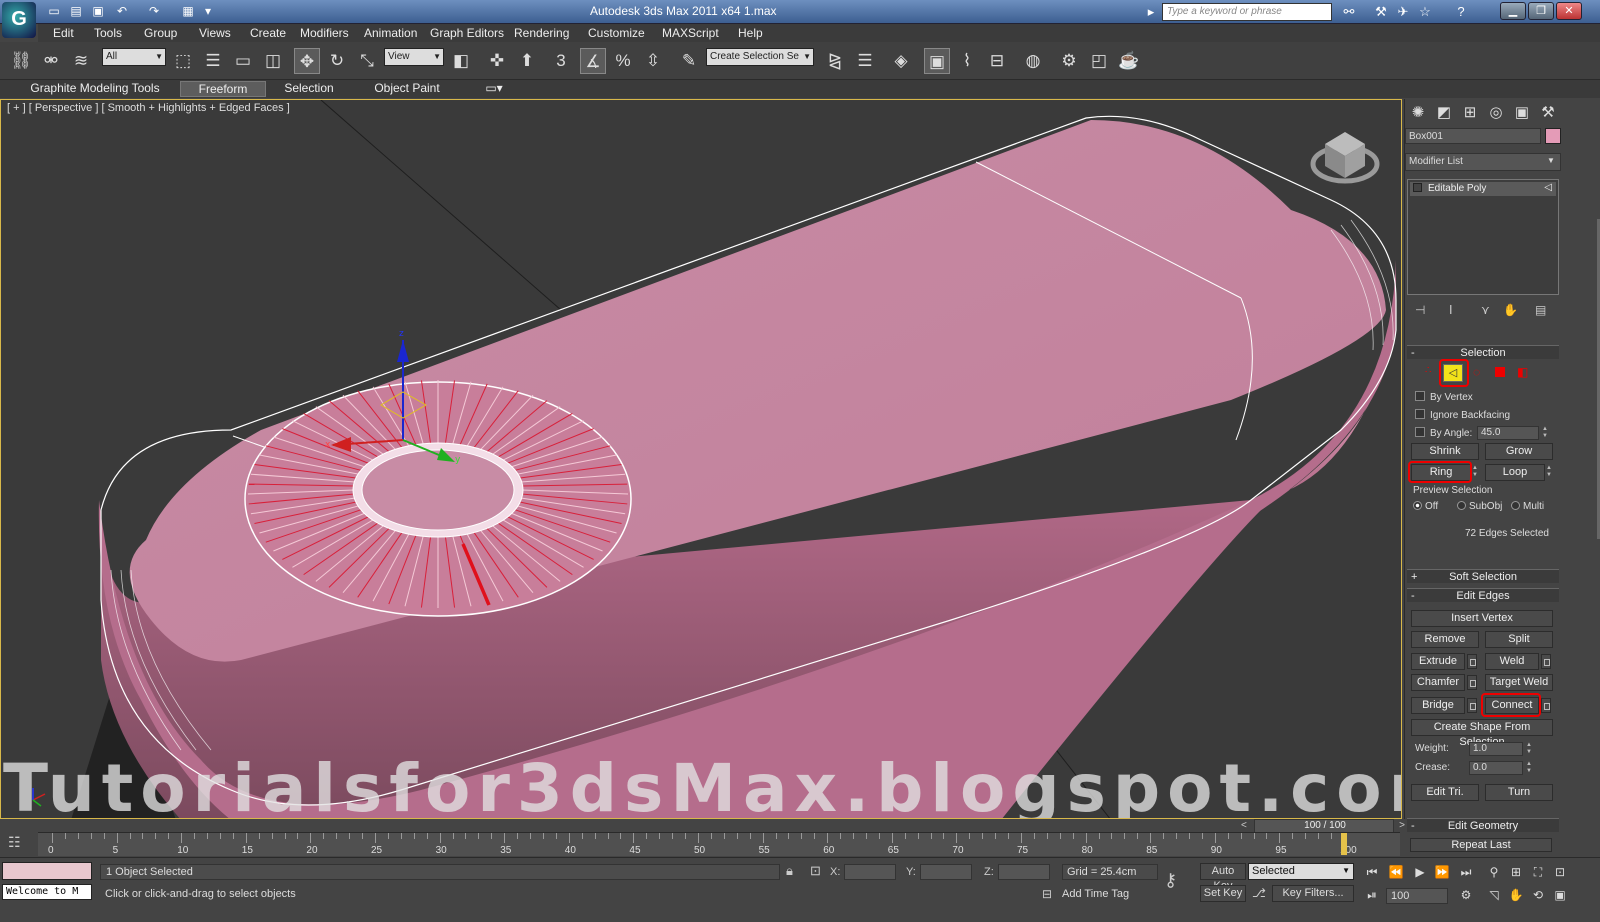  What do you see at coordinates (1540, 310) in the screenshot?
I see `configure-modifier-sets-icon: ▤` at bounding box center [1540, 310].